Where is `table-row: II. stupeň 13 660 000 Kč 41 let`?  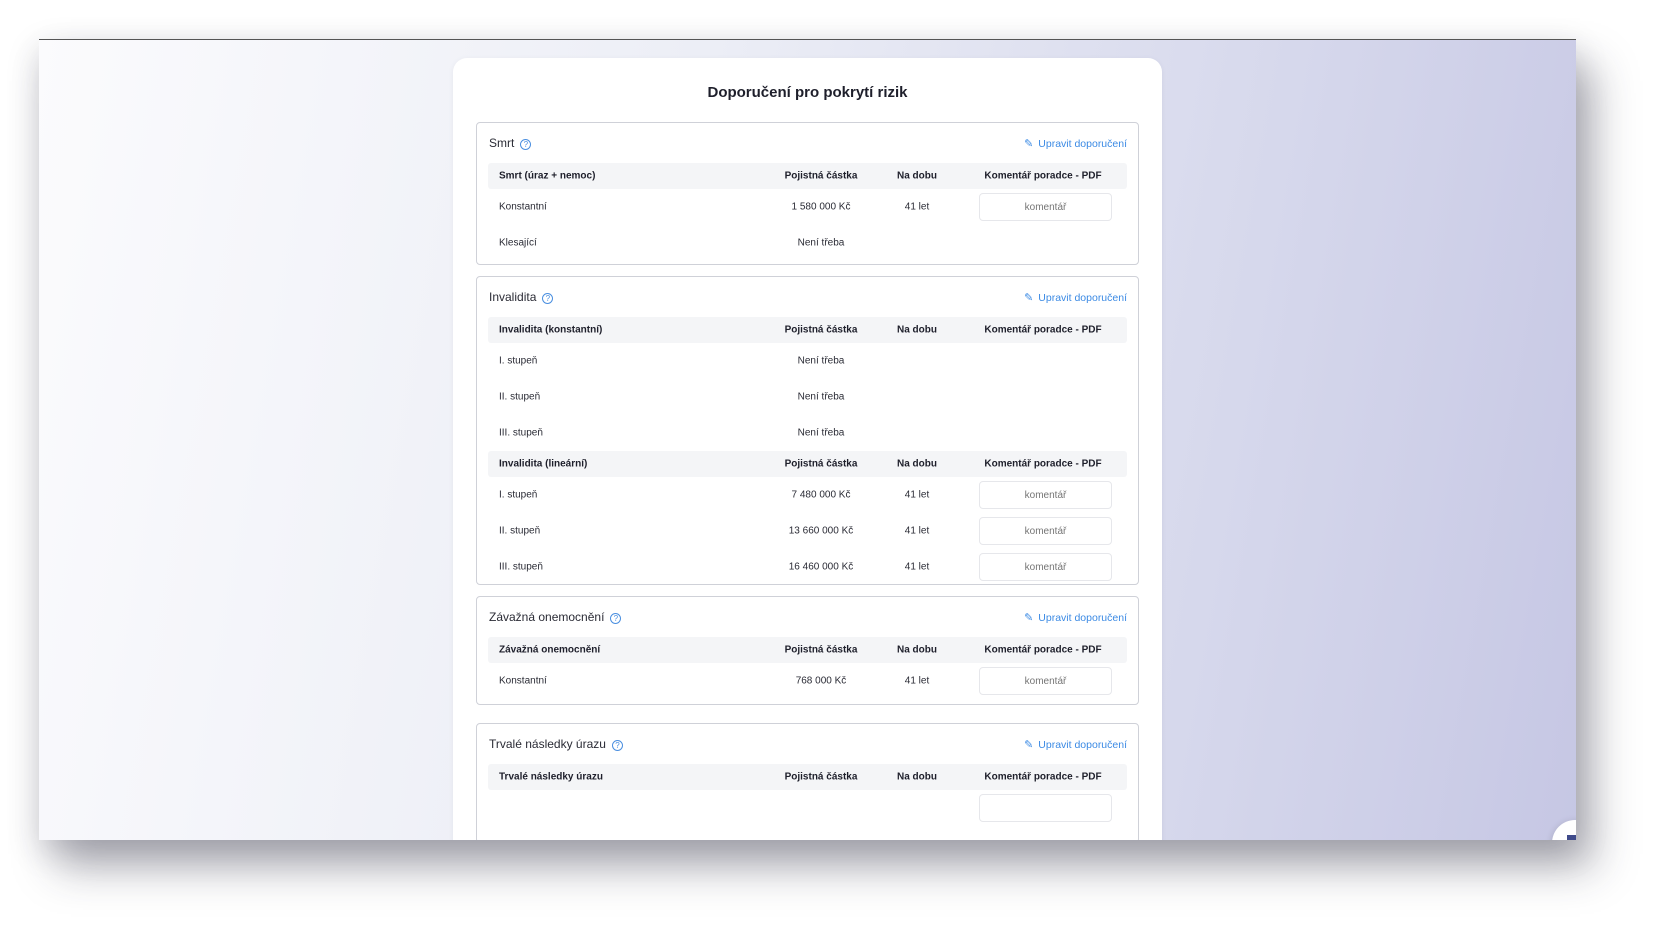
table-row: II. stupeň 13 660 000 Kč 41 let is located at coordinates (807, 531).